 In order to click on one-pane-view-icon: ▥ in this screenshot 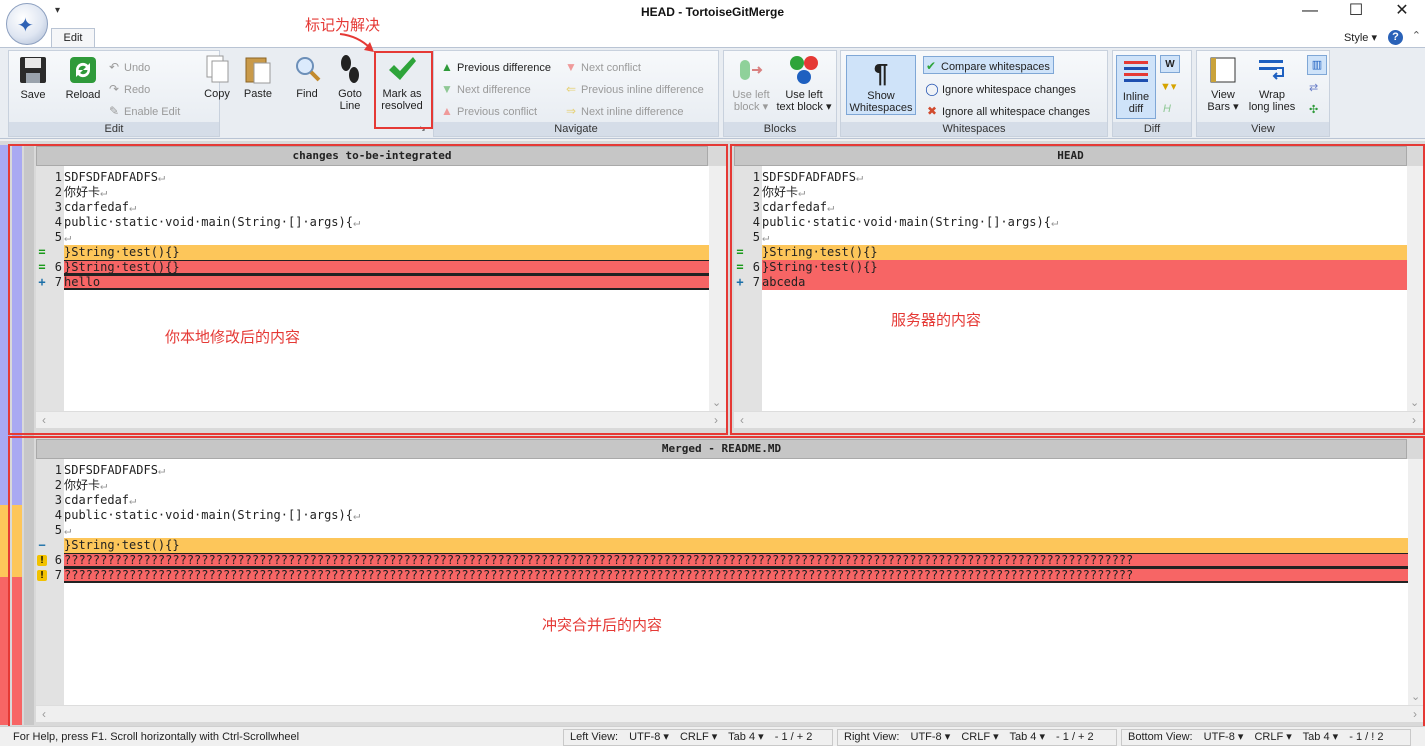, I will do `click(1317, 65)`.